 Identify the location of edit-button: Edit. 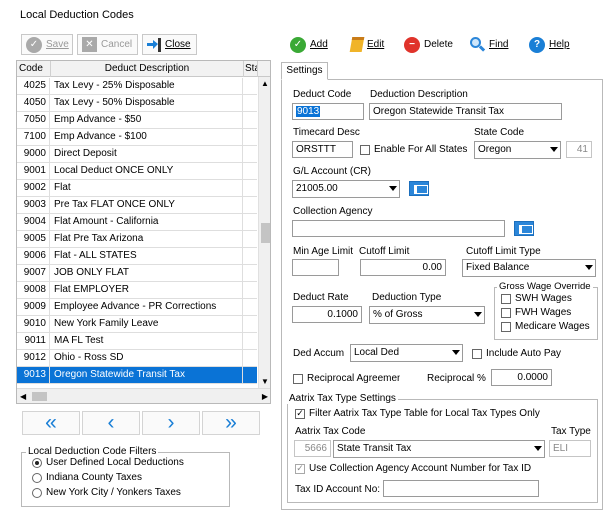
(369, 44).